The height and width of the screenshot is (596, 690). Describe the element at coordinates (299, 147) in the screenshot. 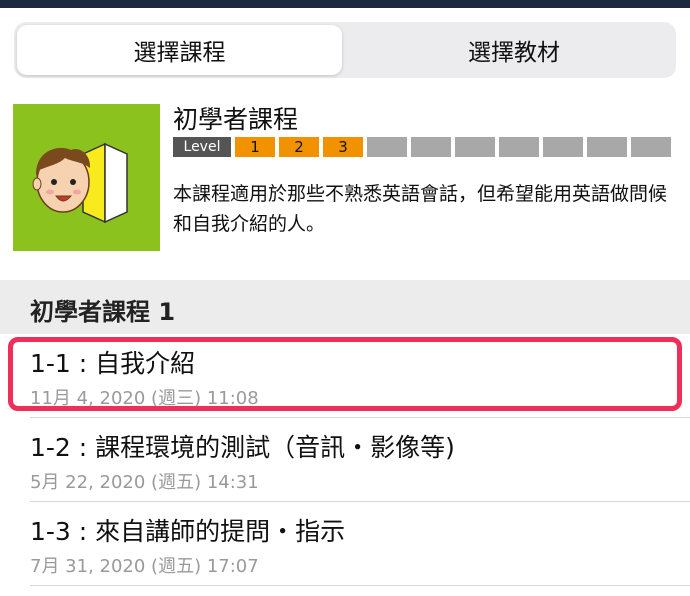

I see `level-cell-2: 2` at that location.